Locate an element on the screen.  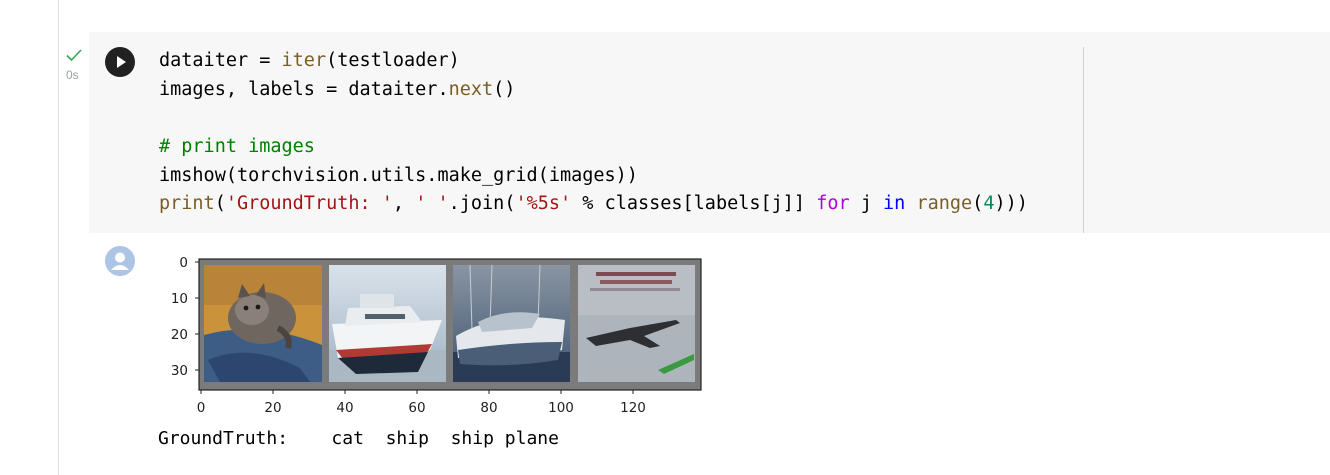
x-tick-label: 0 is located at coordinates (201, 408).